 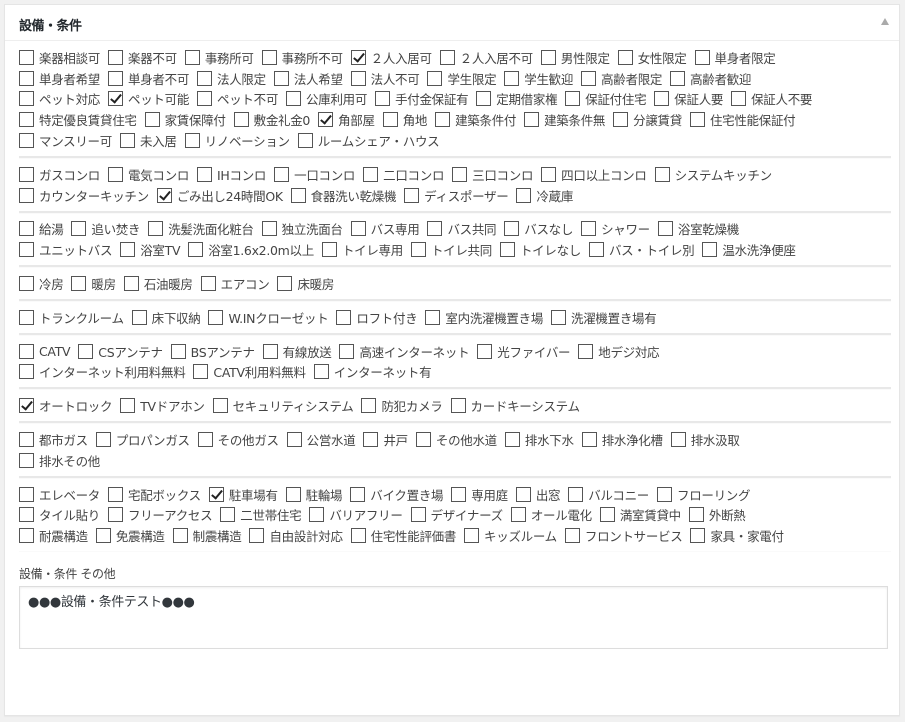 What do you see at coordinates (78, 119) in the screenshot?
I see `checkbox-option: 特定優良賃貸住宅` at bounding box center [78, 119].